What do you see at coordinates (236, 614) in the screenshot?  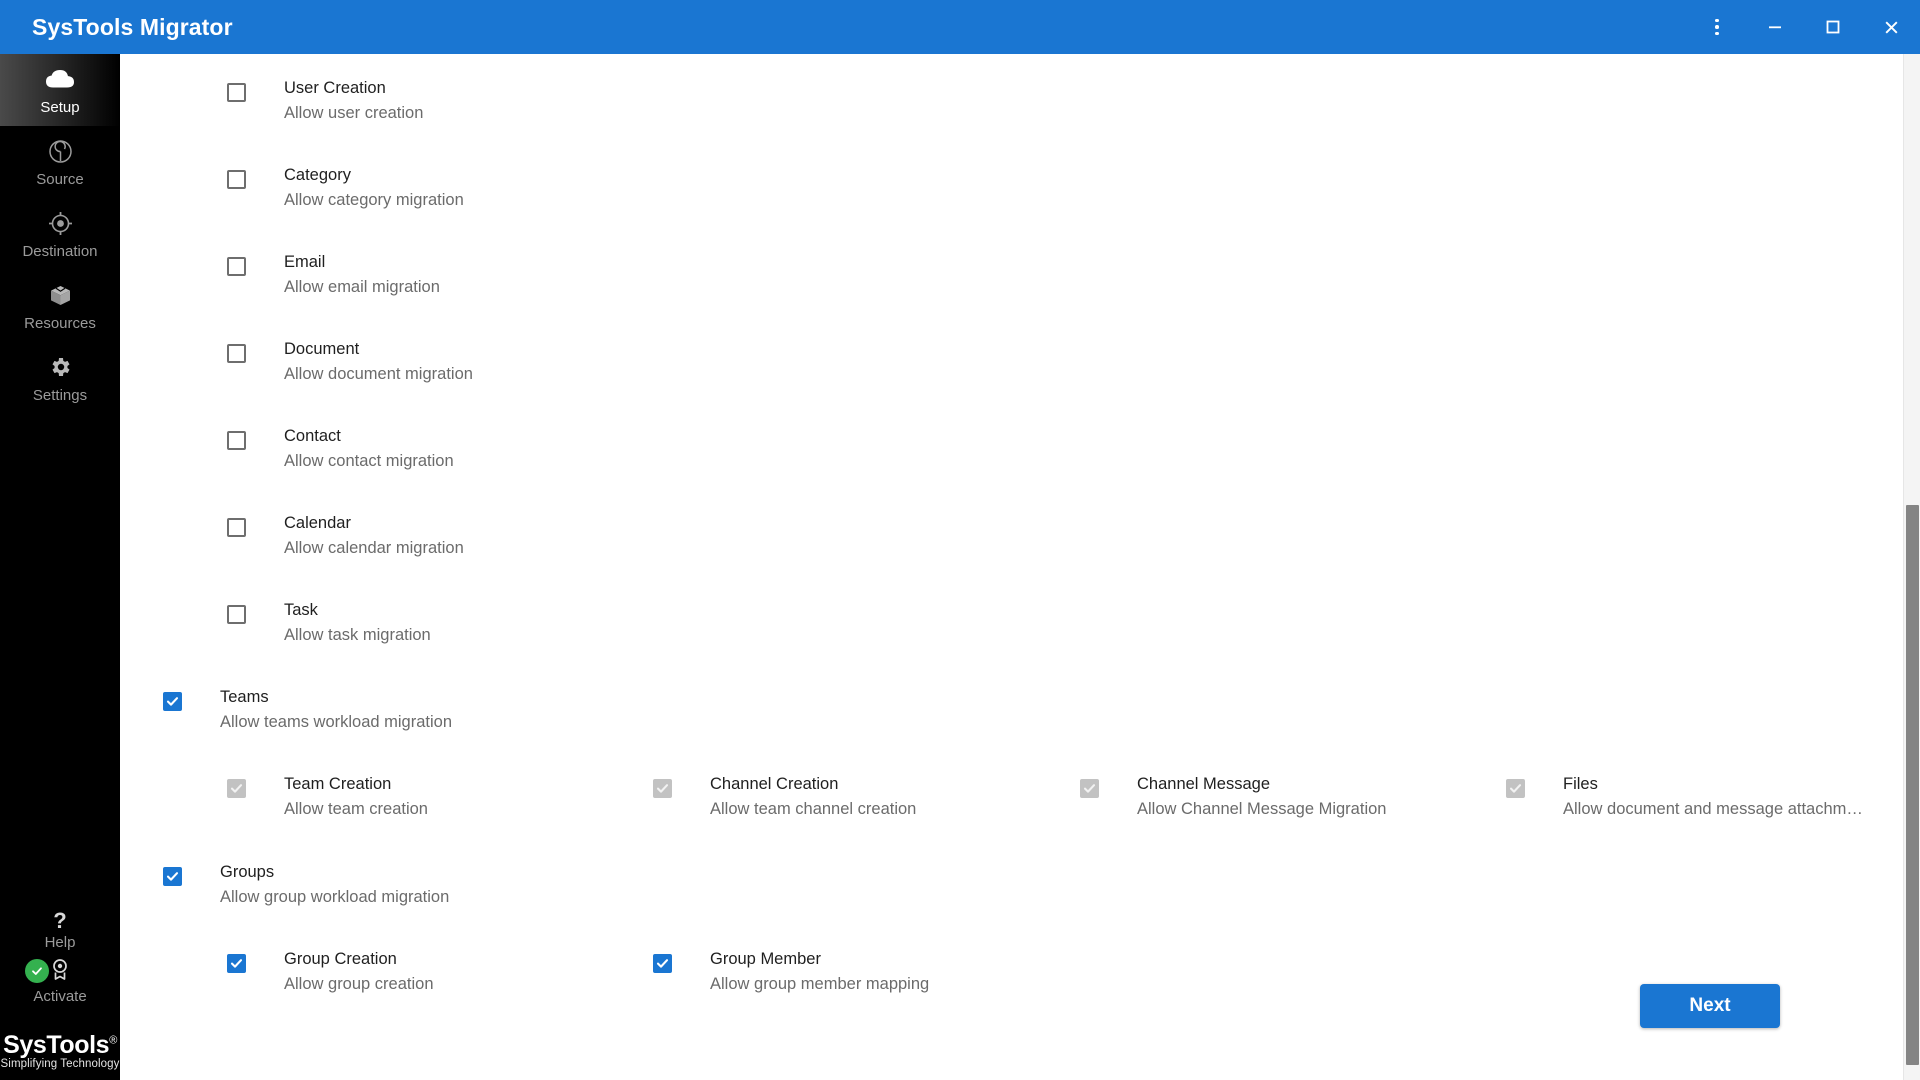 I see `checkbox-task` at bounding box center [236, 614].